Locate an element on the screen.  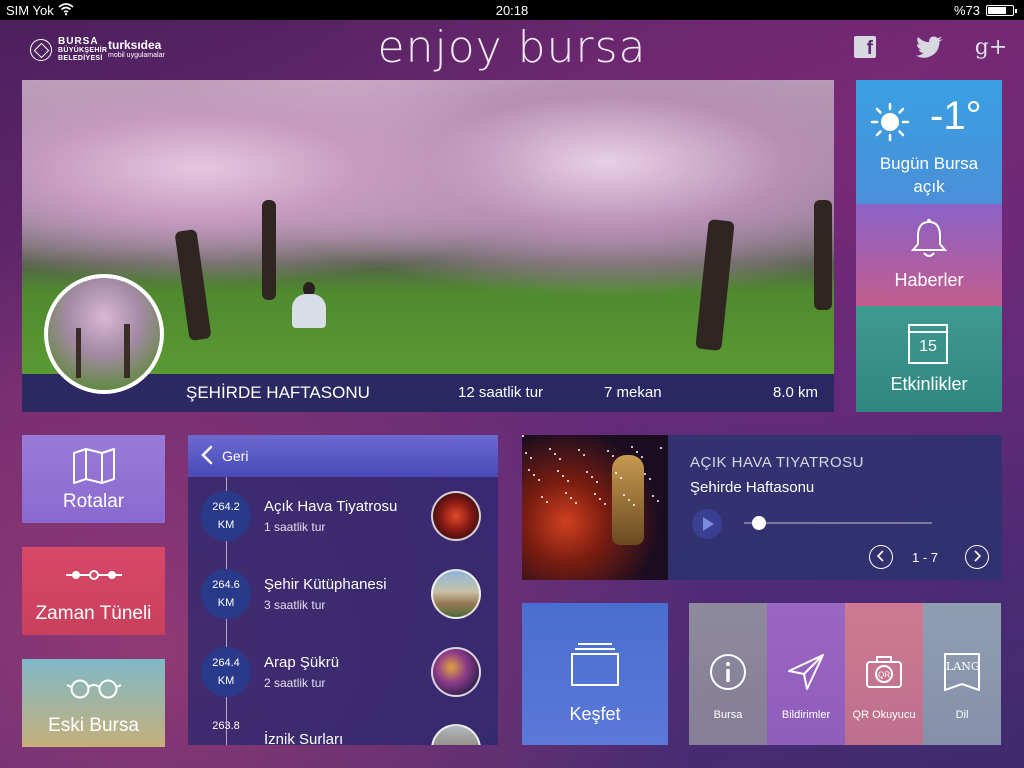
old-bursa-label: Eski Bursa is located at coordinates (93, 725).